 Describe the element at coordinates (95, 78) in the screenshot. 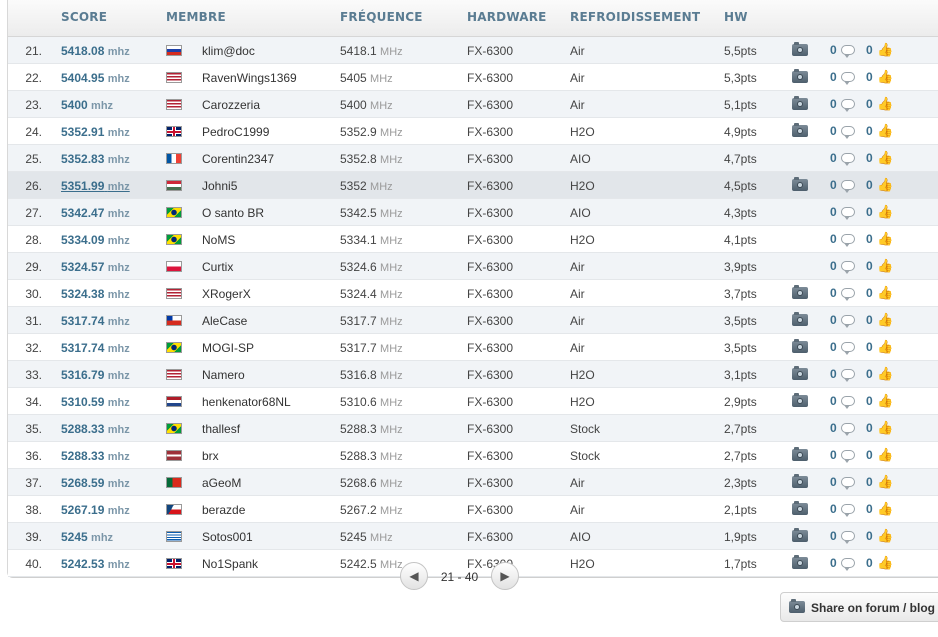

I see `score-link: 5404.95 mhz` at that location.